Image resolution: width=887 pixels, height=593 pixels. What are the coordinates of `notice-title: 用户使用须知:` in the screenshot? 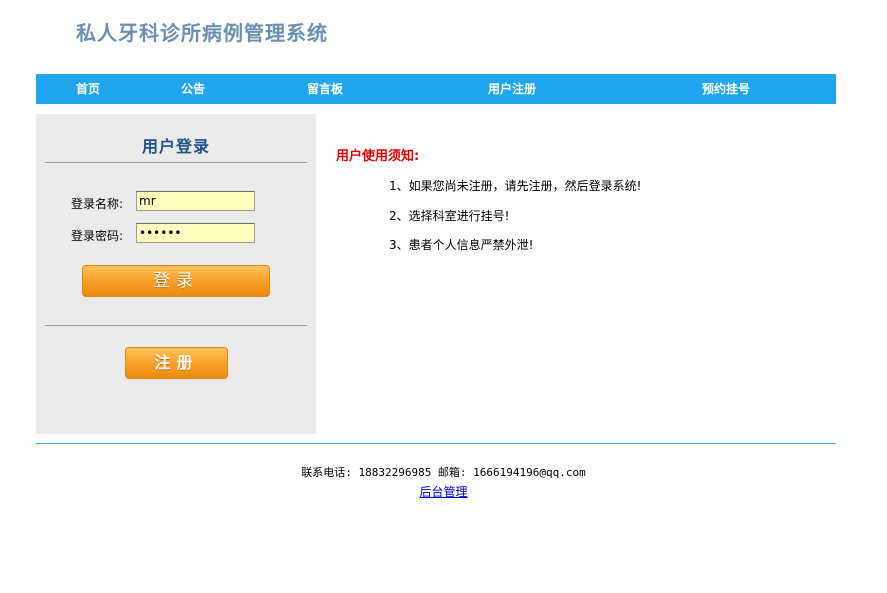 It's located at (378, 156).